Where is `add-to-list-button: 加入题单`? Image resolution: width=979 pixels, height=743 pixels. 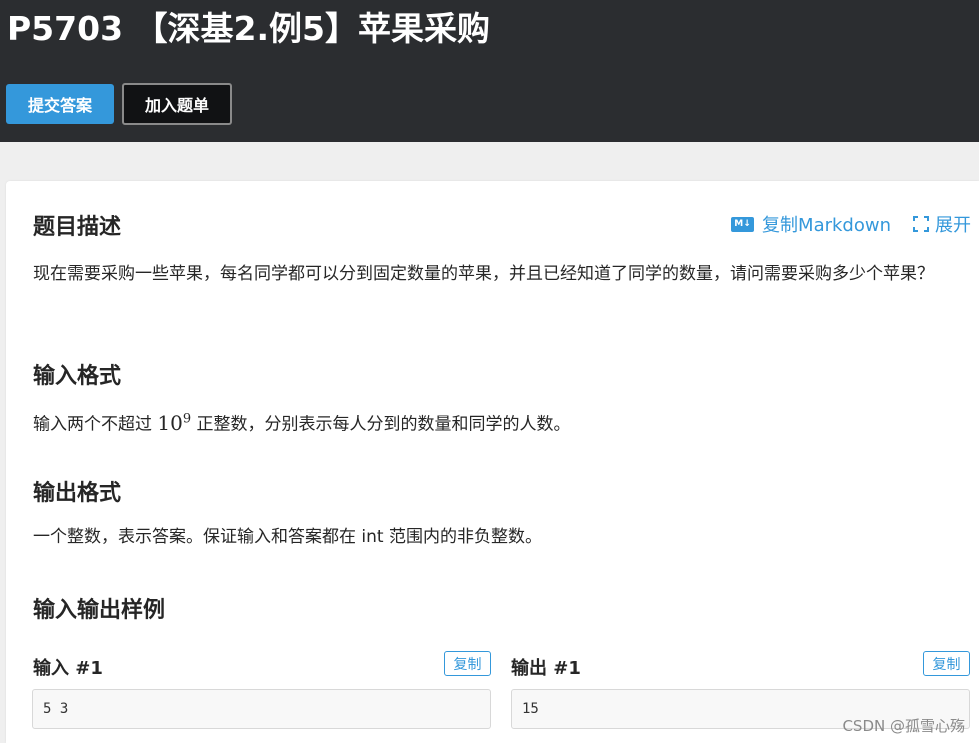
add-to-list-button: 加入题单 is located at coordinates (177, 104).